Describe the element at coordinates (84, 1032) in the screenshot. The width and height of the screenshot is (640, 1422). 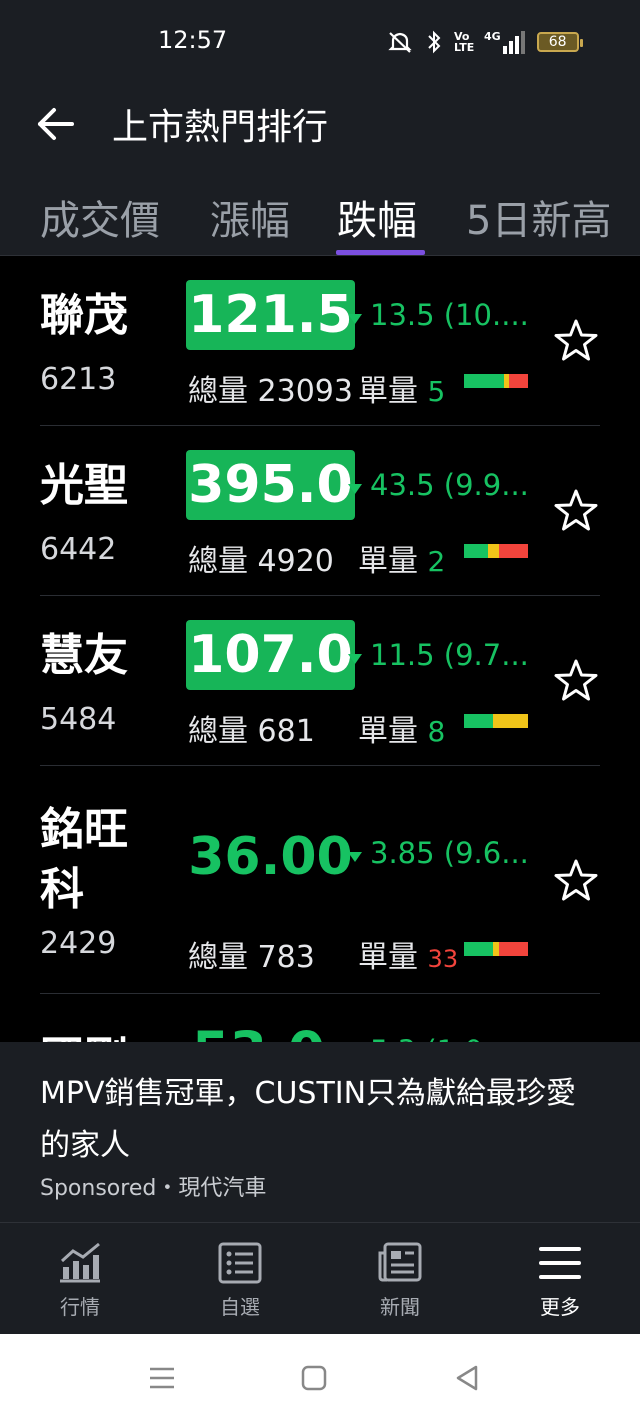
I see `stock-name-partial: 國剛` at that location.